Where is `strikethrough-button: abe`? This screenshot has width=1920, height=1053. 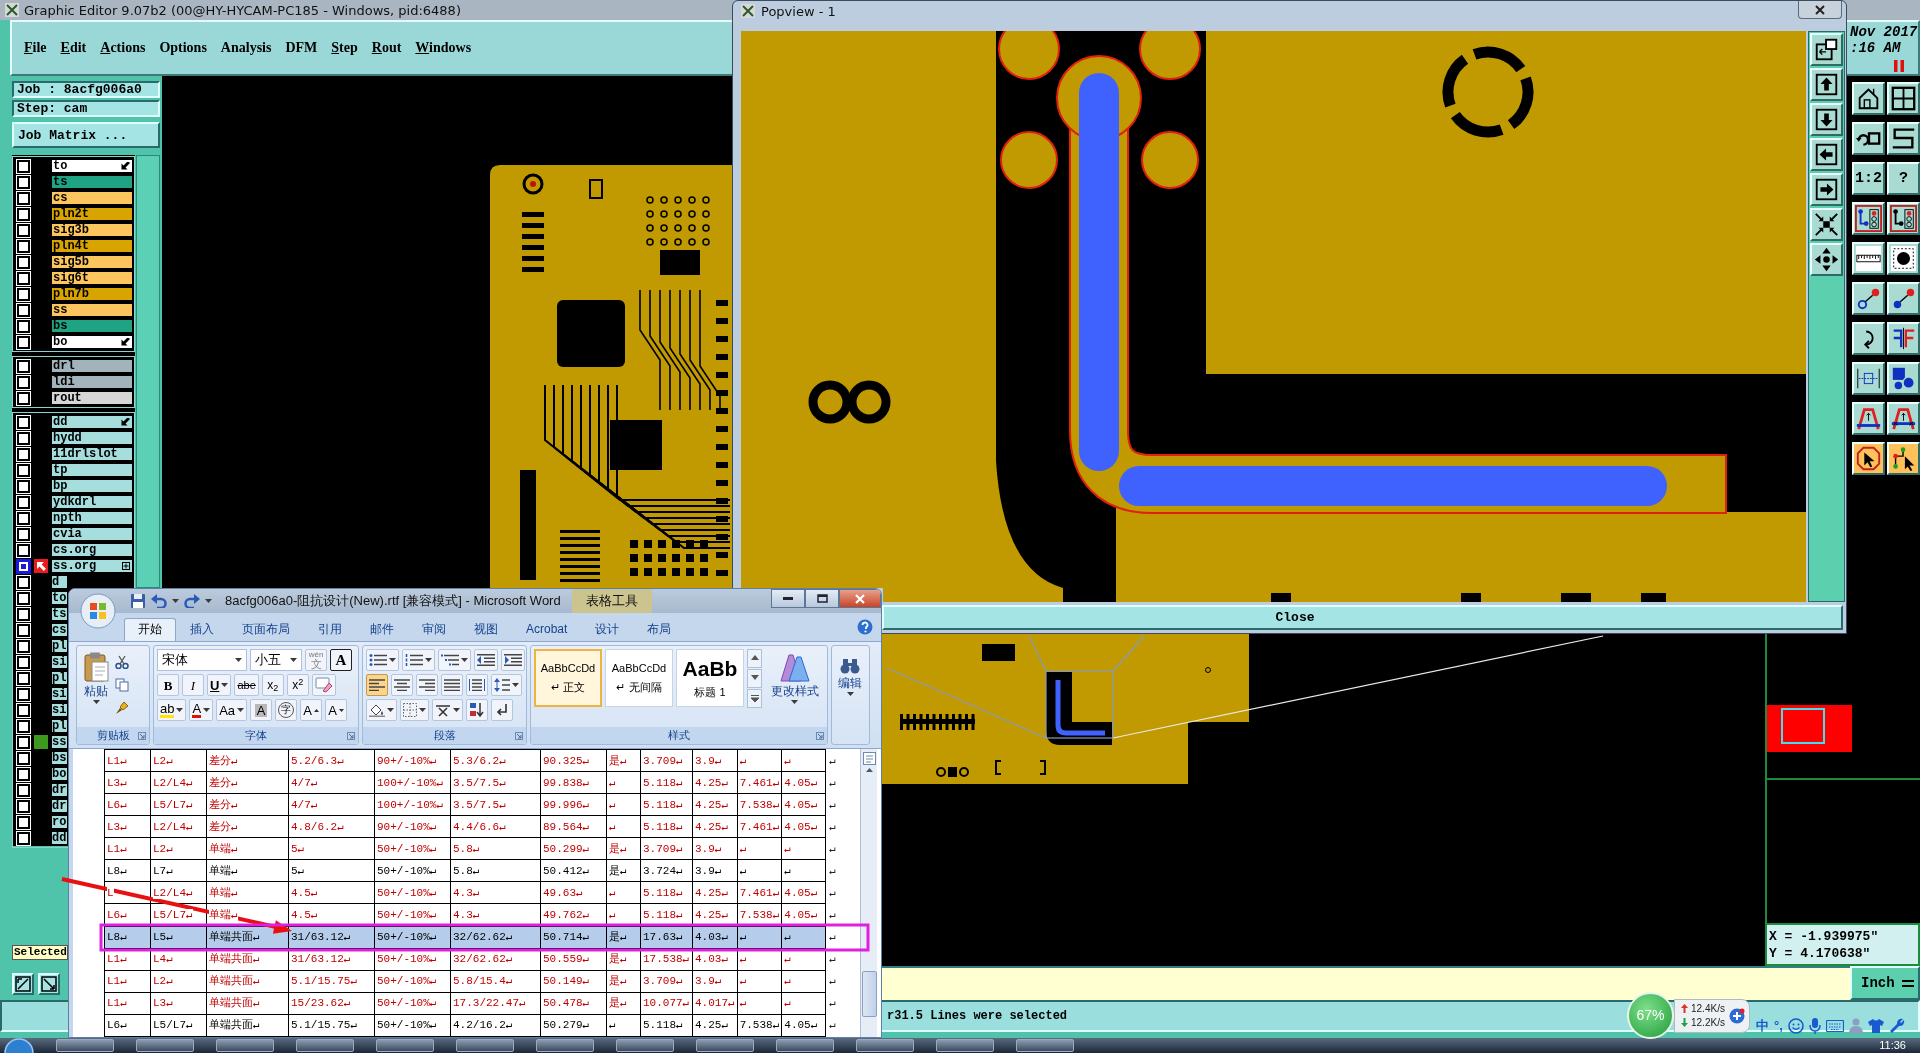
strikethrough-button: abe is located at coordinates (246, 685).